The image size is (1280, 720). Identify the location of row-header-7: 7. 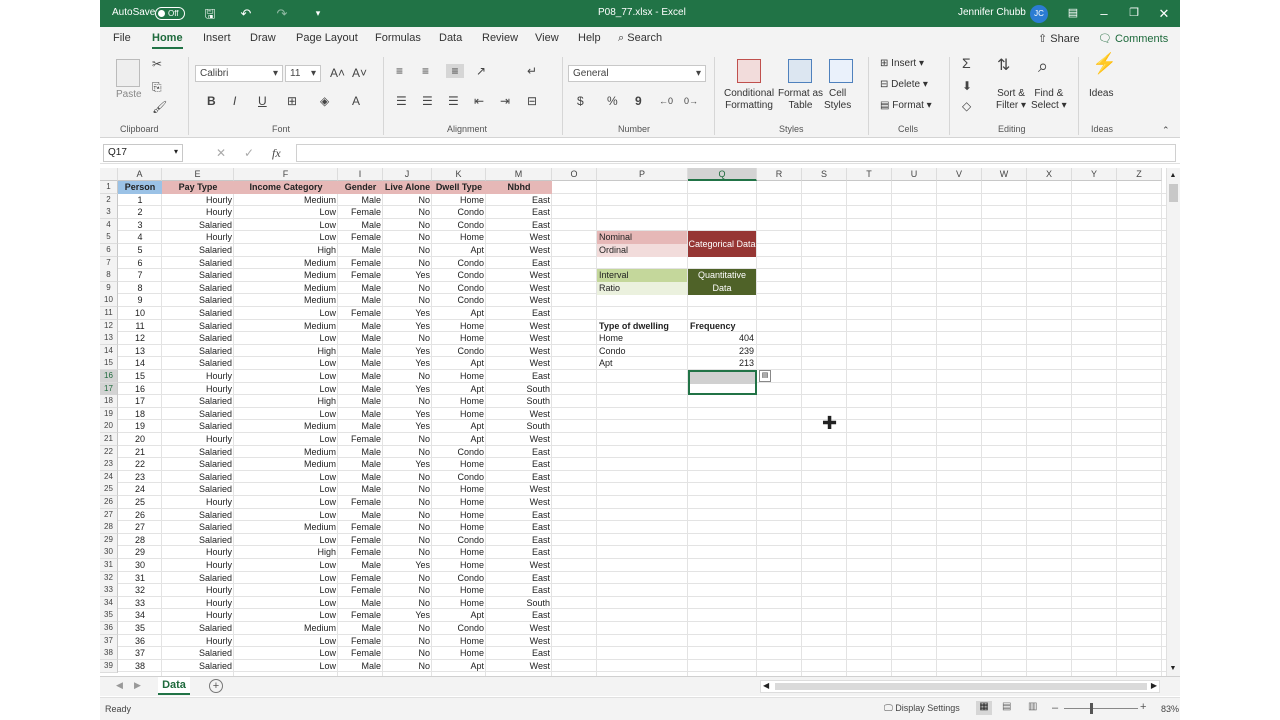
(109, 263).